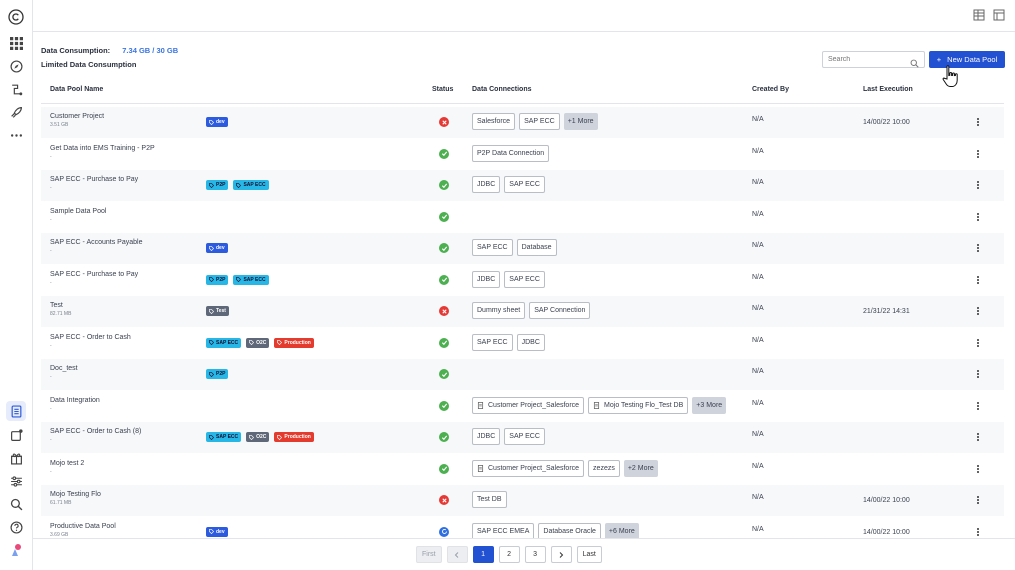 The height and width of the screenshot is (570, 1015). What do you see at coordinates (442, 89) in the screenshot?
I see `column-header-status: Status` at bounding box center [442, 89].